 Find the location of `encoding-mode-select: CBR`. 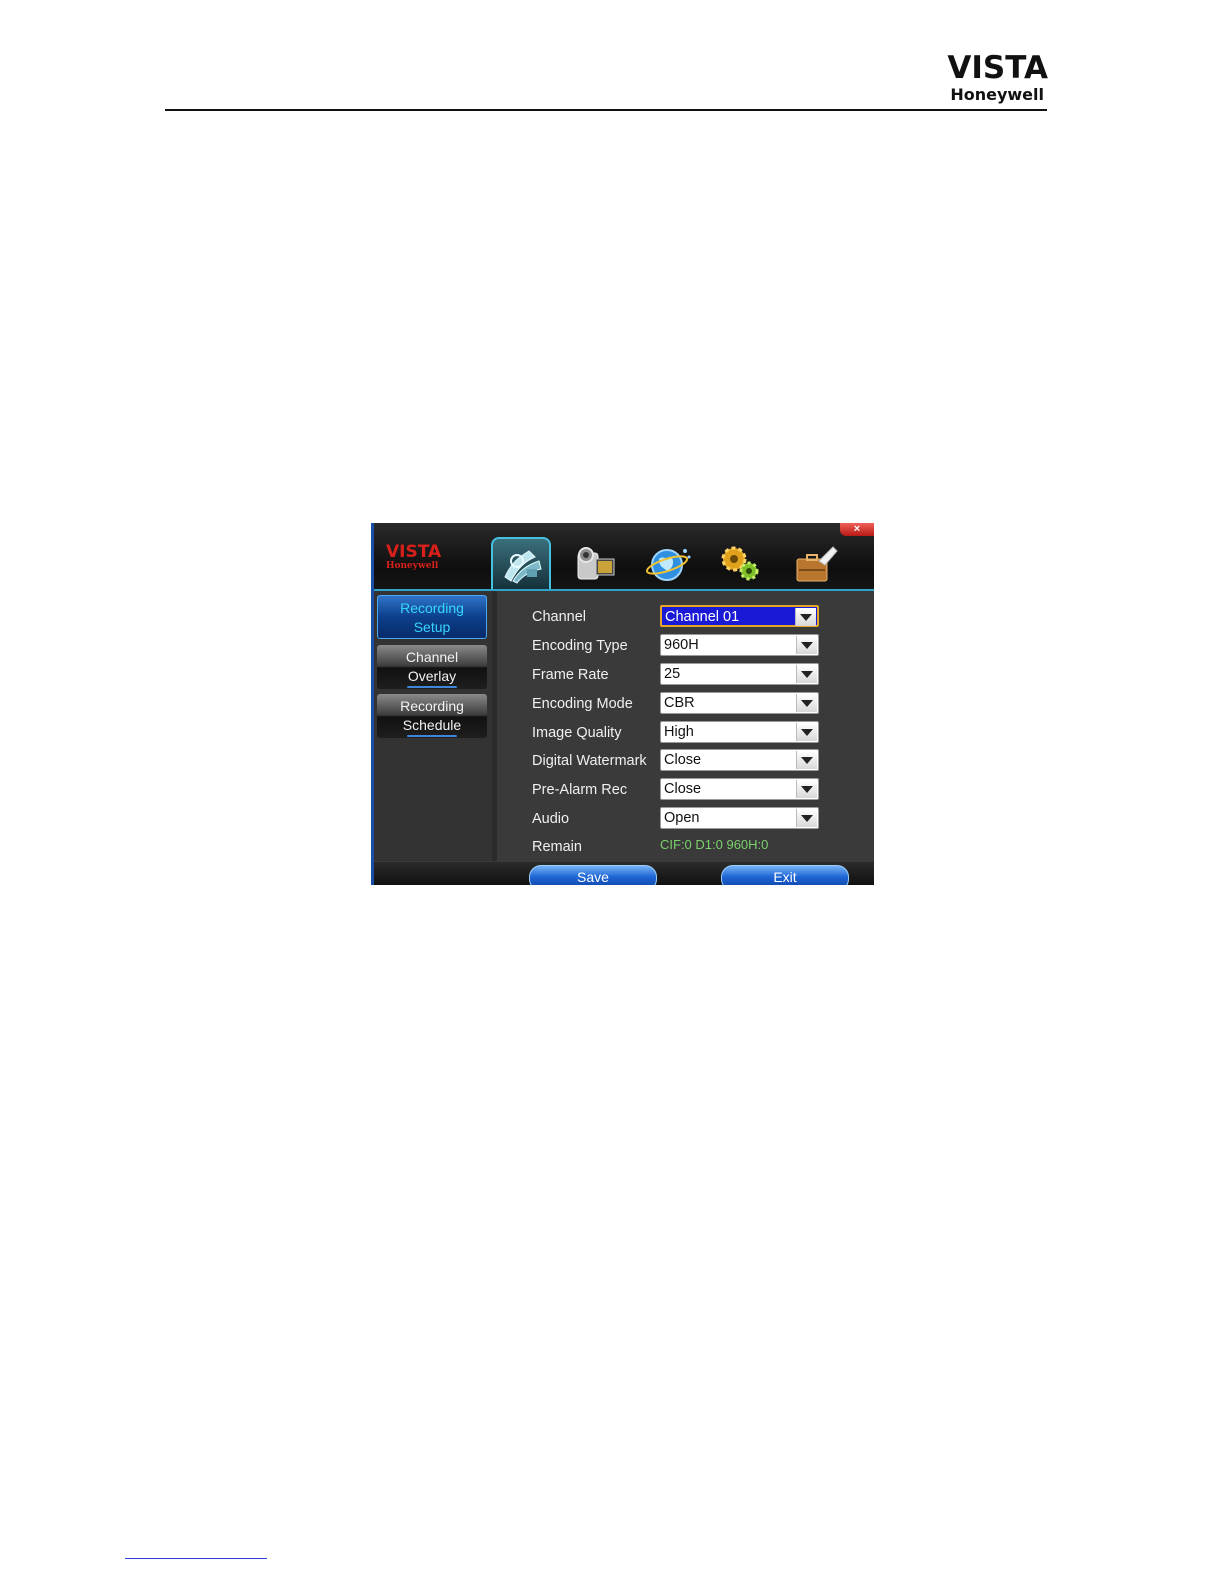

encoding-mode-select: CBR is located at coordinates (739, 703).